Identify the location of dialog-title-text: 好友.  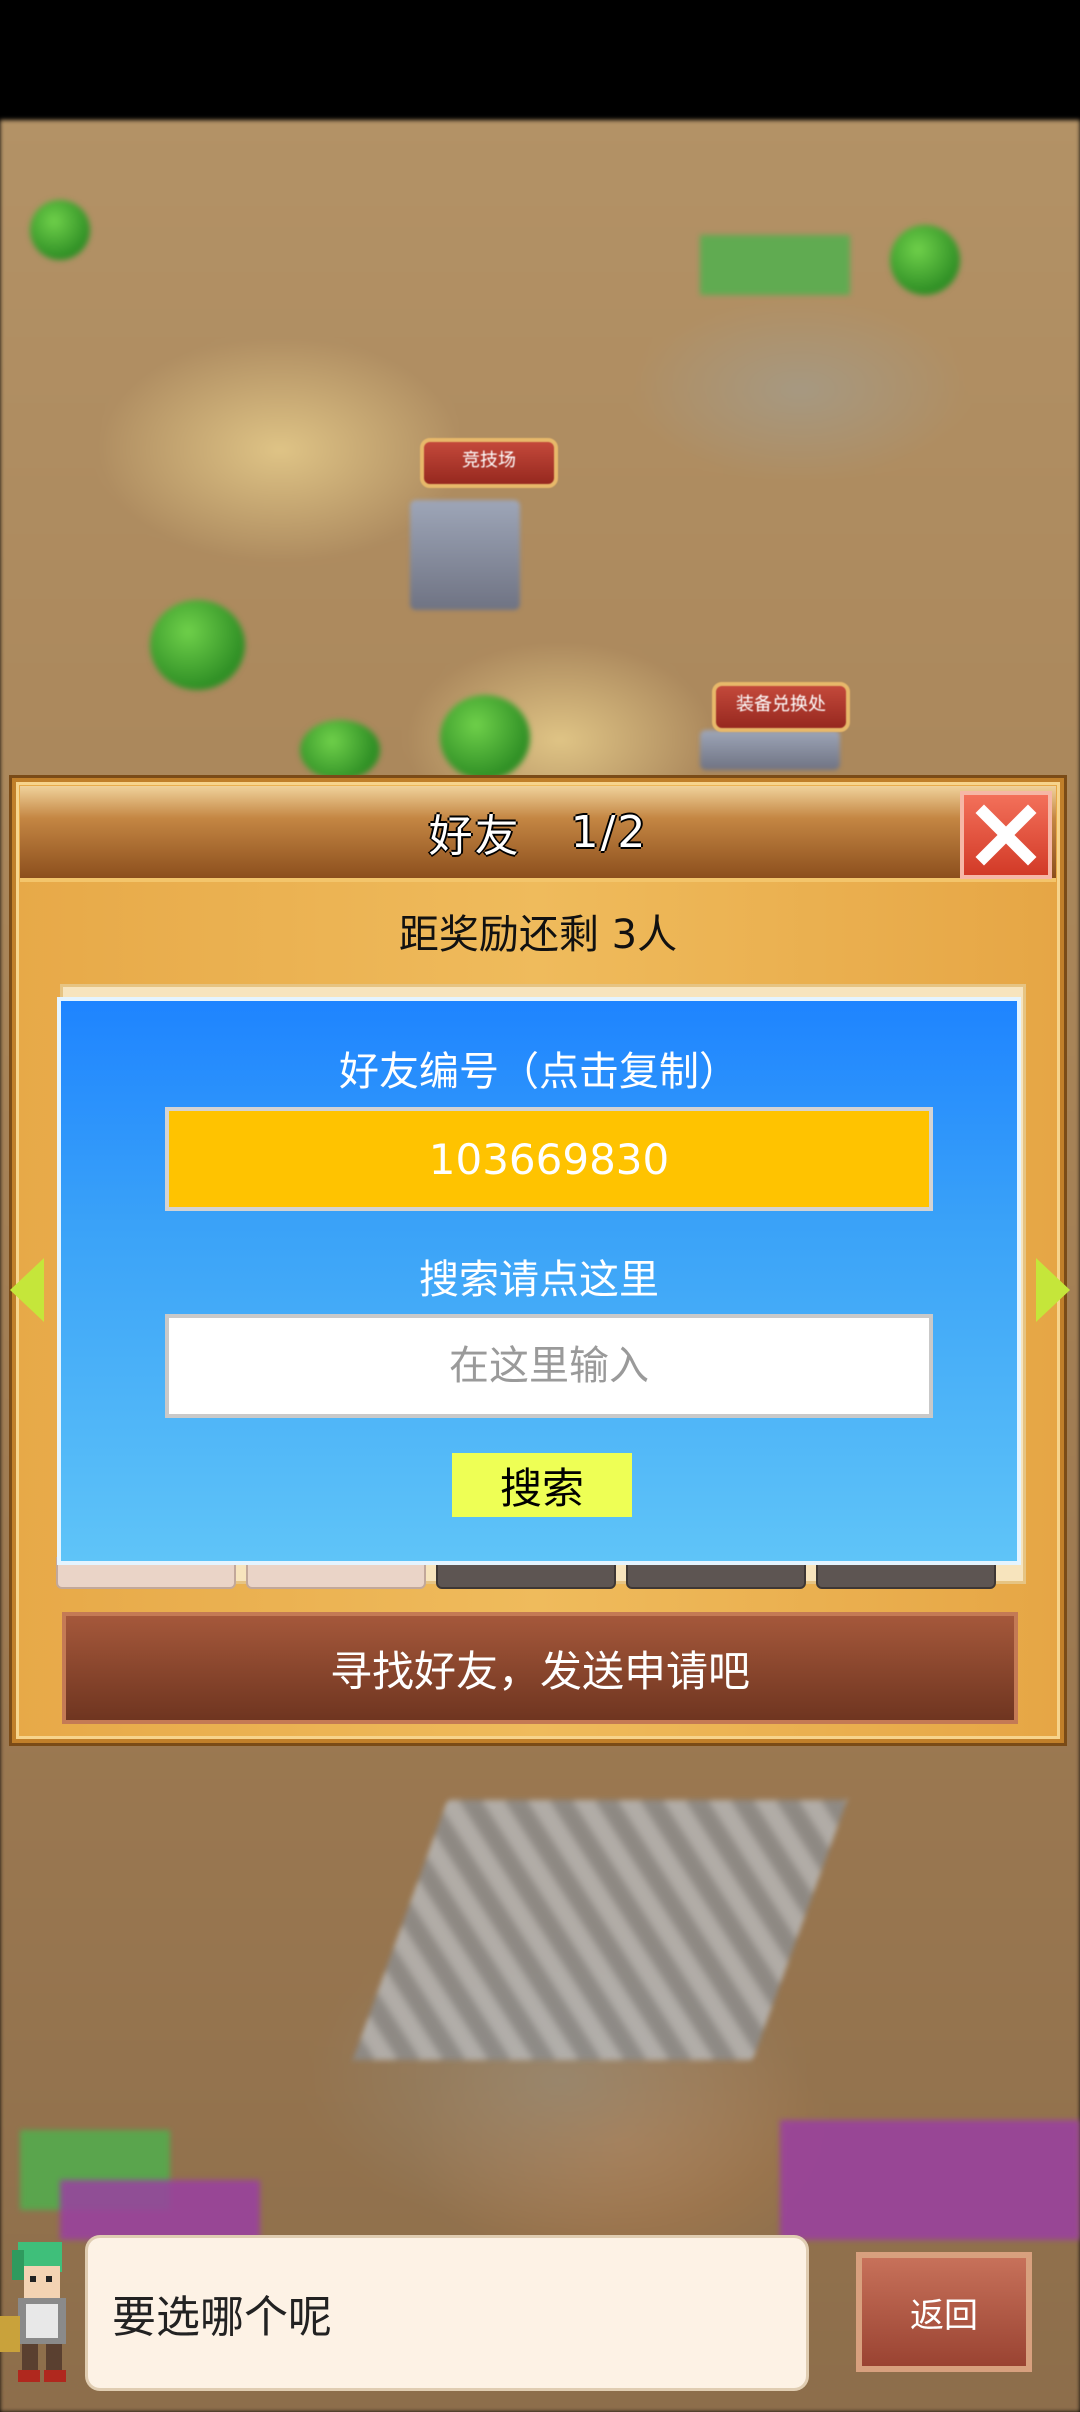
(474, 836).